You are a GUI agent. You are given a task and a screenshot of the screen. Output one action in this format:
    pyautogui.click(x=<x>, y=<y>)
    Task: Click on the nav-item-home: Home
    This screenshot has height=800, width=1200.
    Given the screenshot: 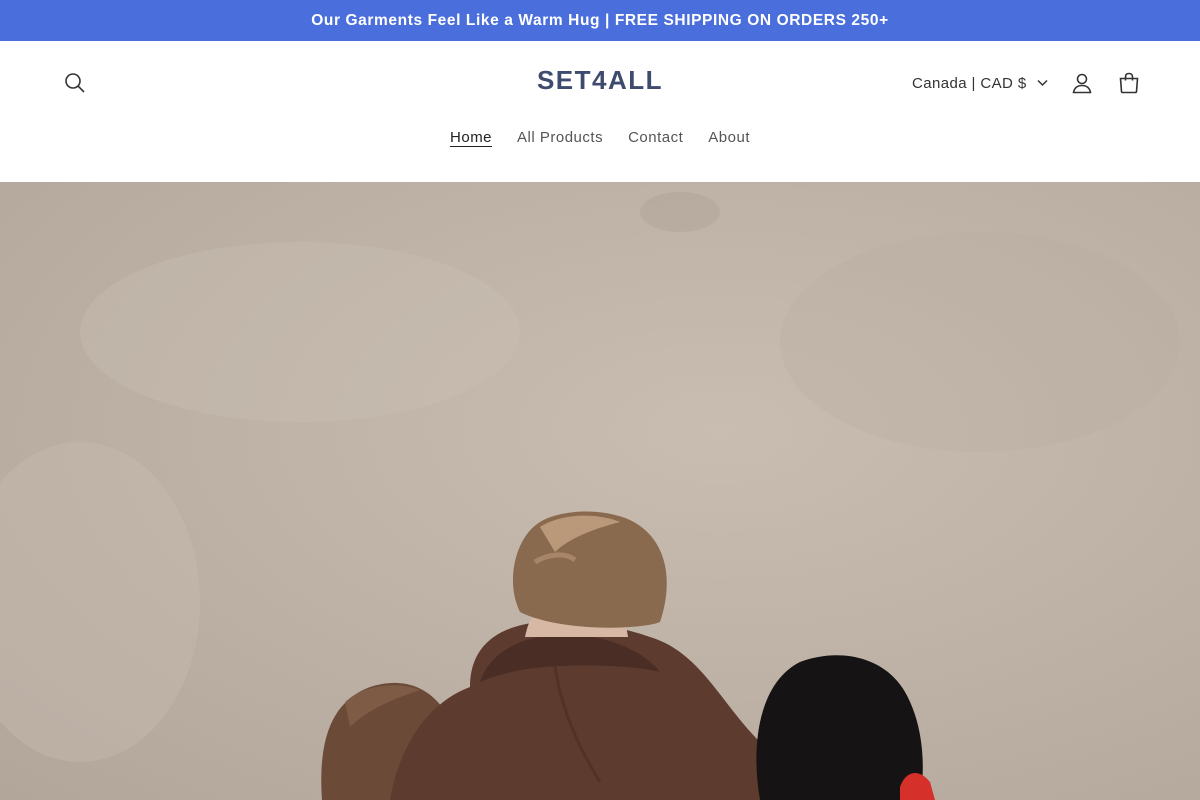 What is the action you would take?
    pyautogui.click(x=471, y=138)
    